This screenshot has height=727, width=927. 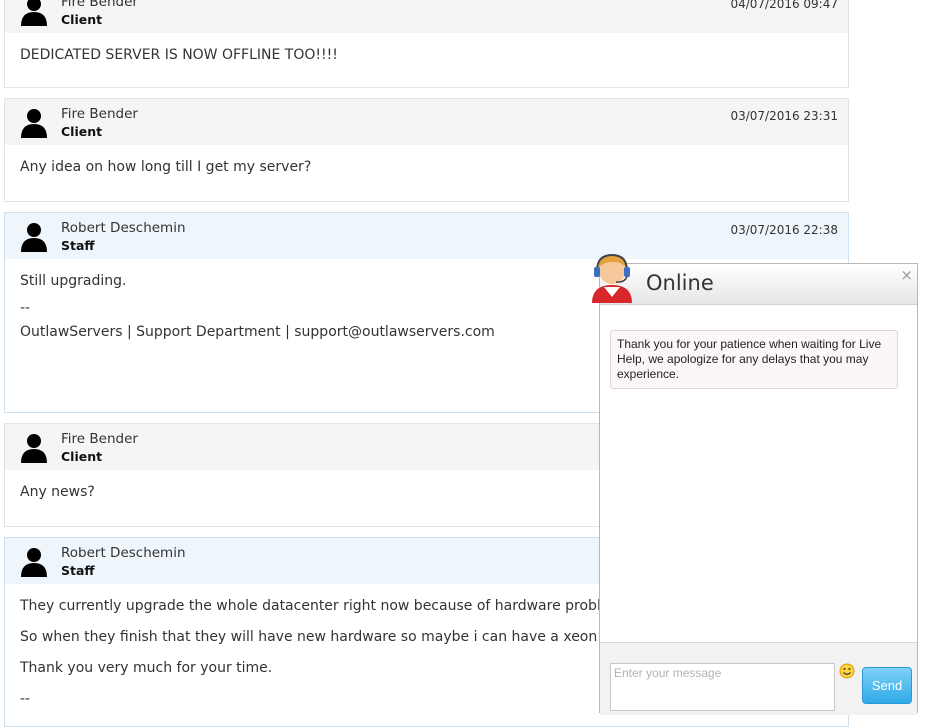 What do you see at coordinates (179, 55) in the screenshot?
I see `reply-text: DEDICATED SERVER IS NOW OFFLINE TOO!!!!` at bounding box center [179, 55].